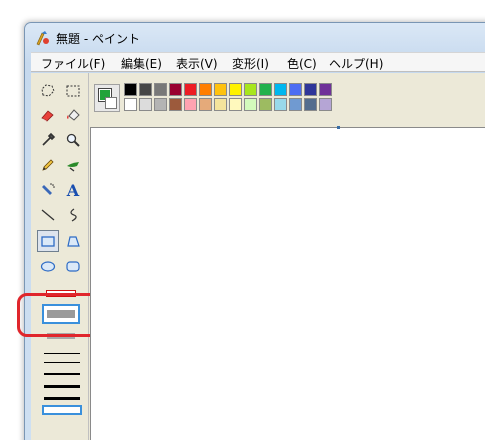  I want to click on menu-image: 変形(I), so click(250, 63).